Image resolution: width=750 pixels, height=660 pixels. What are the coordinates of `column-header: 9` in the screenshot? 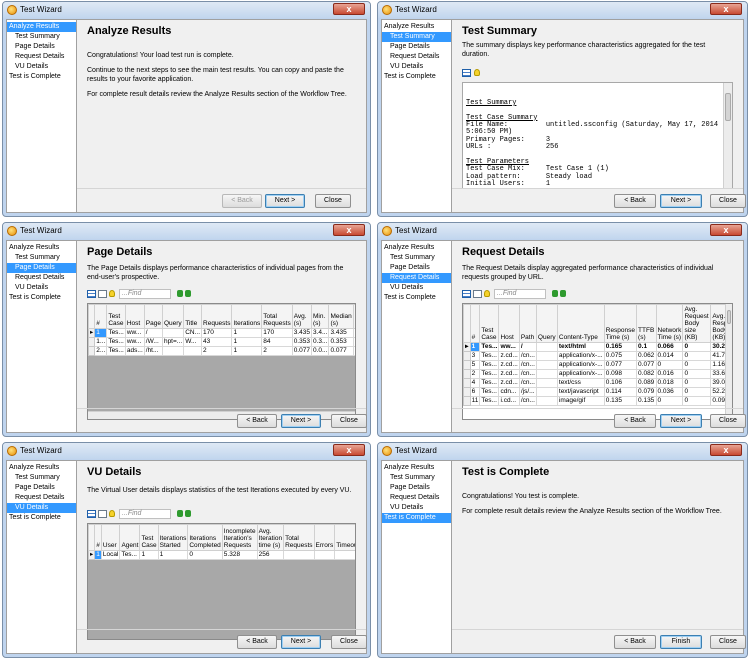 It's located at (353, 316).